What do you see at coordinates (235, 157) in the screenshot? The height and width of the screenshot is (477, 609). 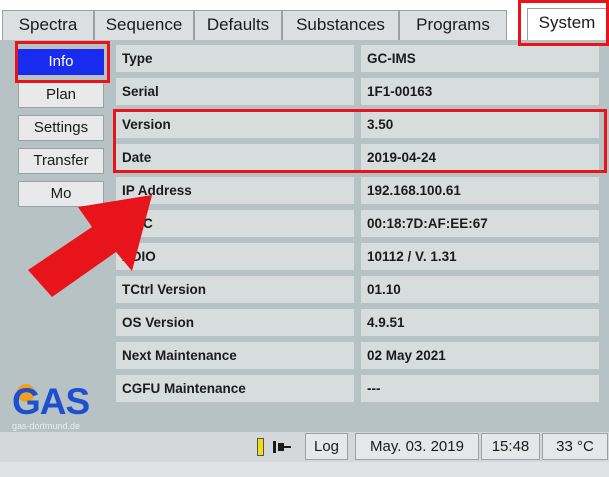 I see `row-label-date: Date` at bounding box center [235, 157].